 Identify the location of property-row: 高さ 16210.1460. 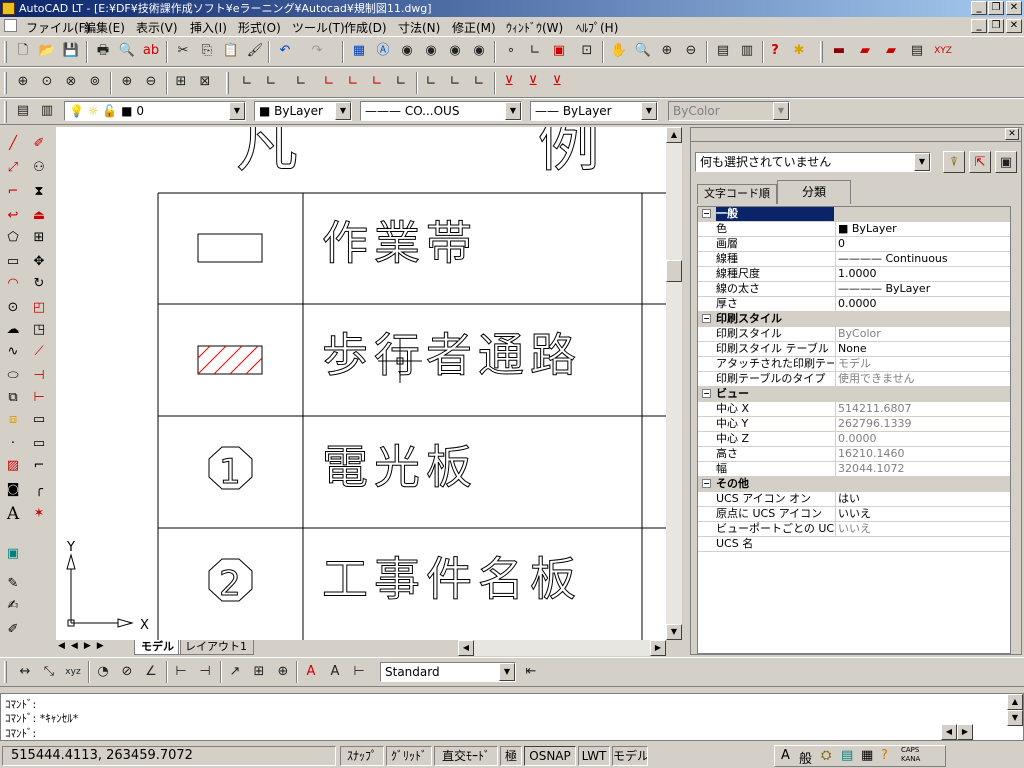
(854, 454).